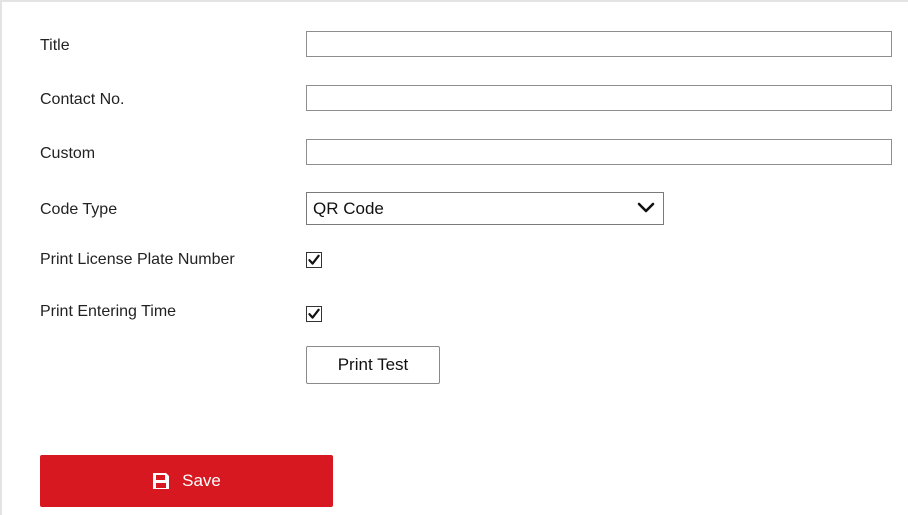 The image size is (908, 515). I want to click on print-plate-row: Print License Plate Number, so click(470, 260).